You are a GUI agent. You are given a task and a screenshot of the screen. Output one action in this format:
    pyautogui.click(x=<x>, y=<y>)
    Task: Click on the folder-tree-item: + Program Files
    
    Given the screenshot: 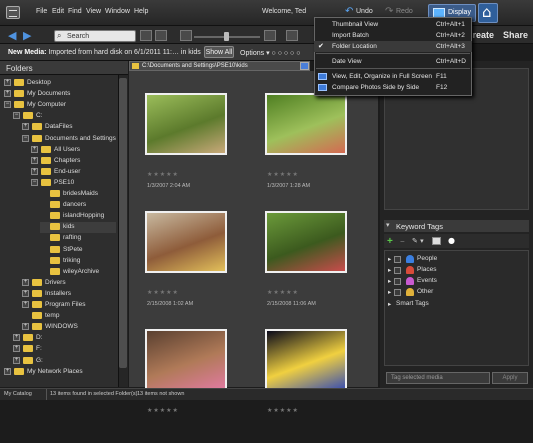 What is the action you would take?
    pyautogui.click(x=69, y=305)
    